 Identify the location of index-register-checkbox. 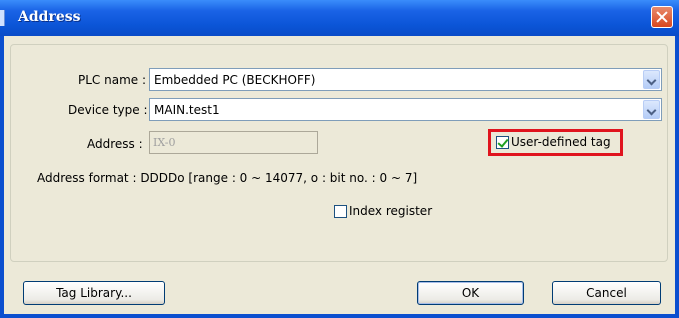
(340, 211).